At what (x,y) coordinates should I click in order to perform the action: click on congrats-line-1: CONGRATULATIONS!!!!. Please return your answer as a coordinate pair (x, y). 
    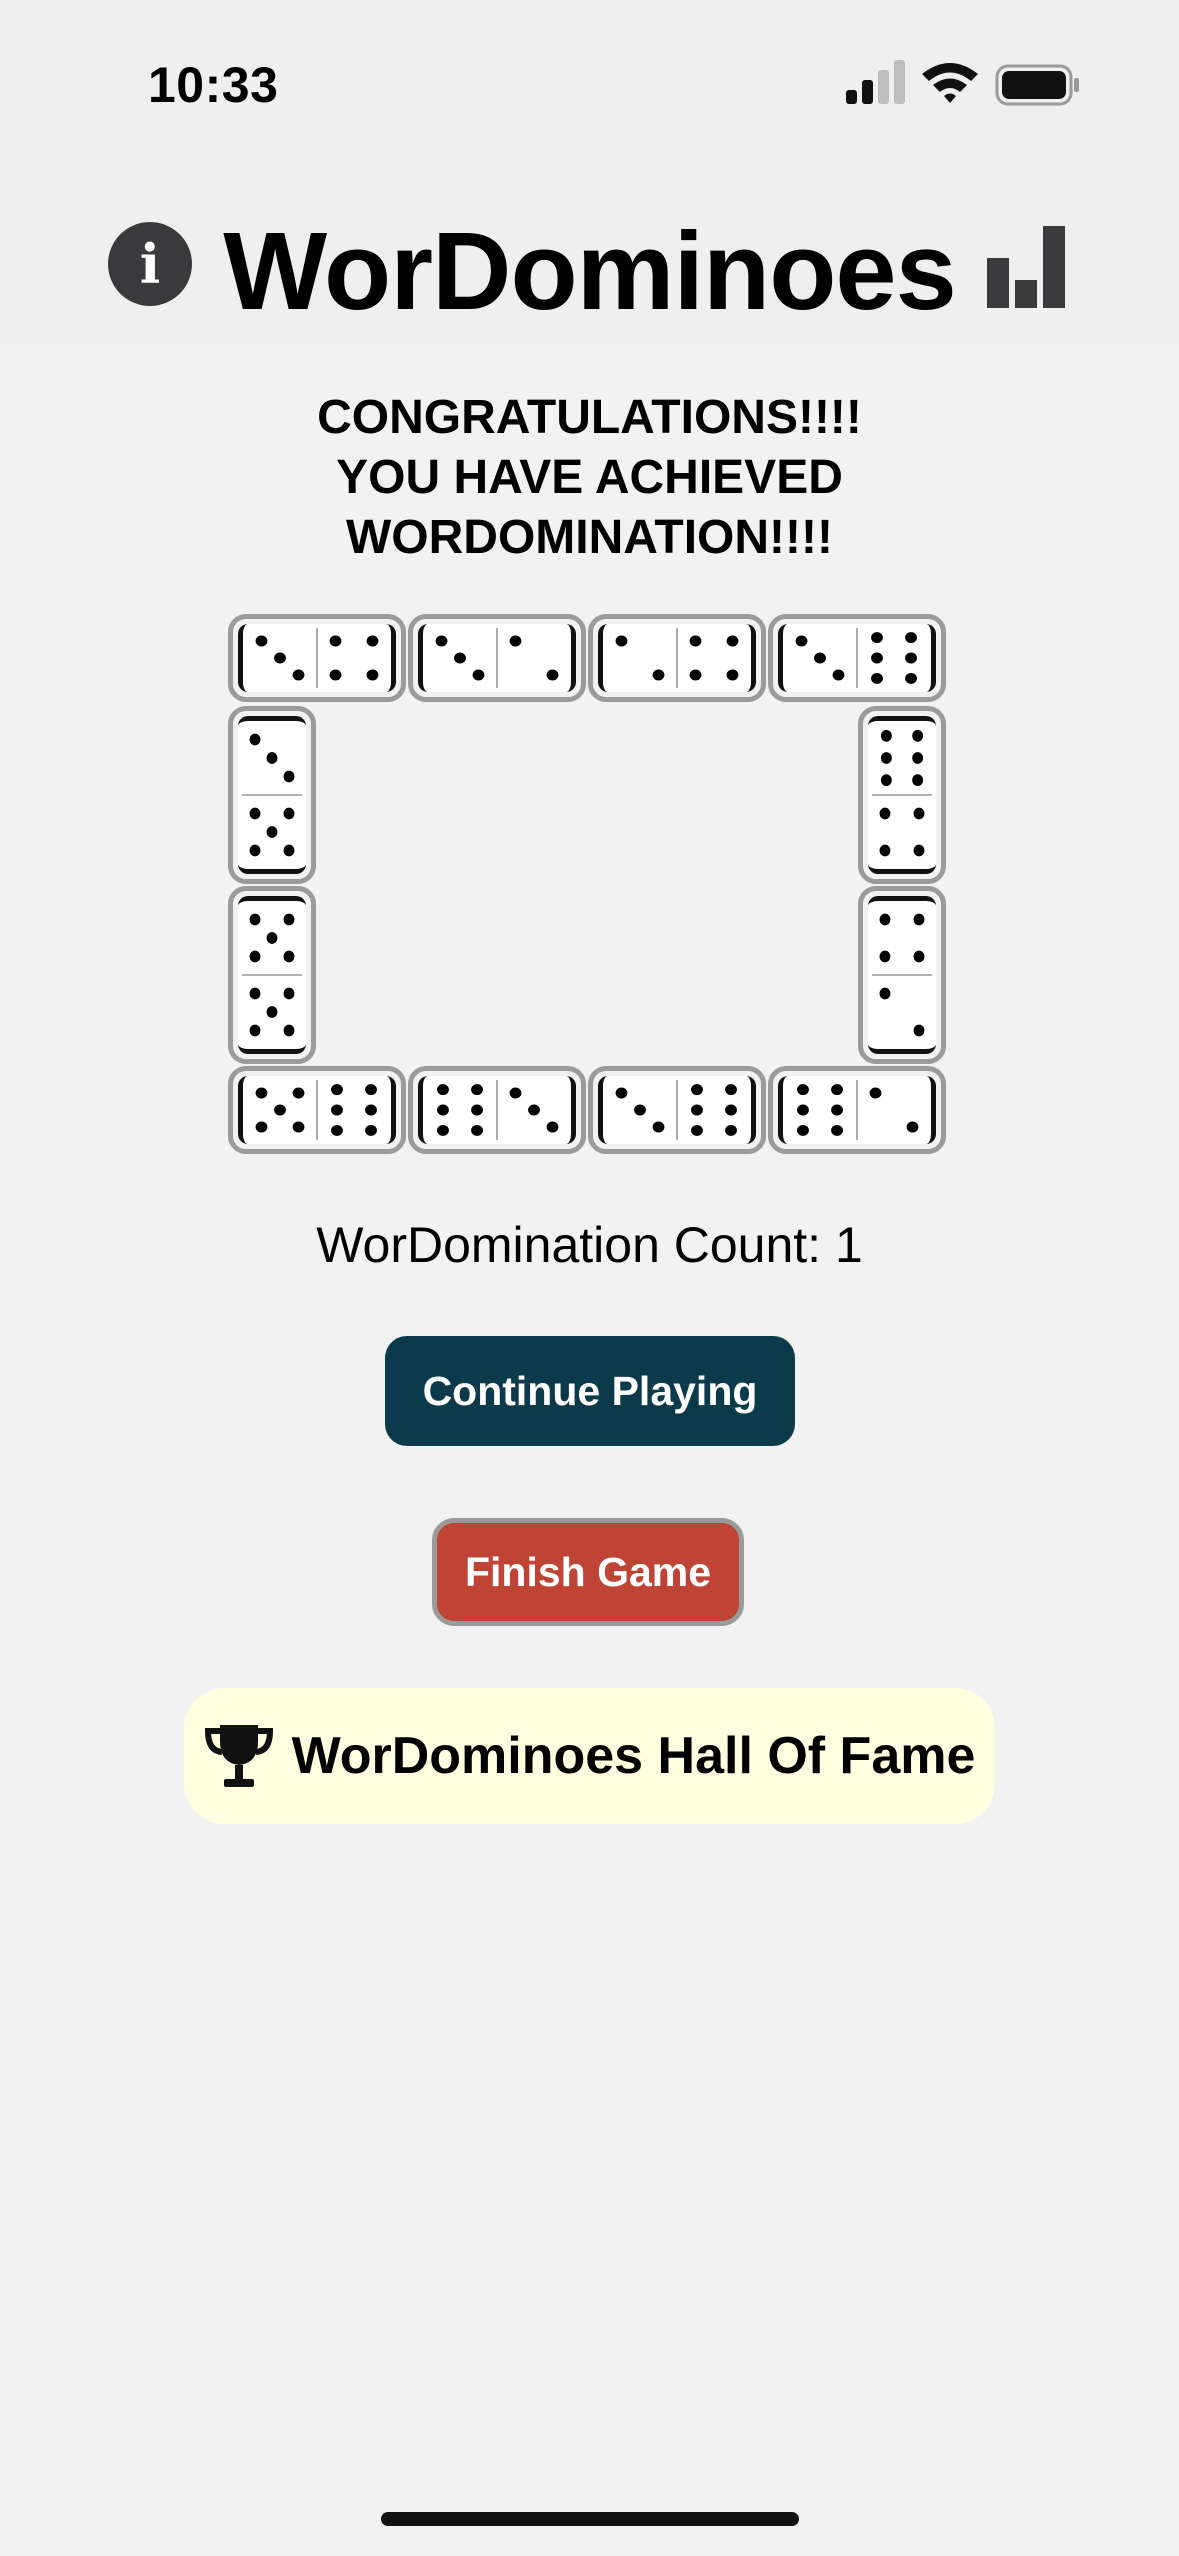
    Looking at the image, I should click on (589, 417).